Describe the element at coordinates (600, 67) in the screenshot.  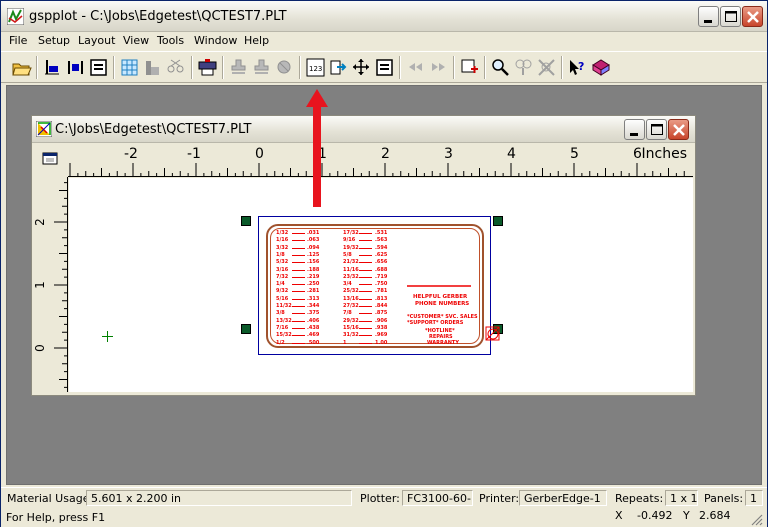
I see `book-icon` at that location.